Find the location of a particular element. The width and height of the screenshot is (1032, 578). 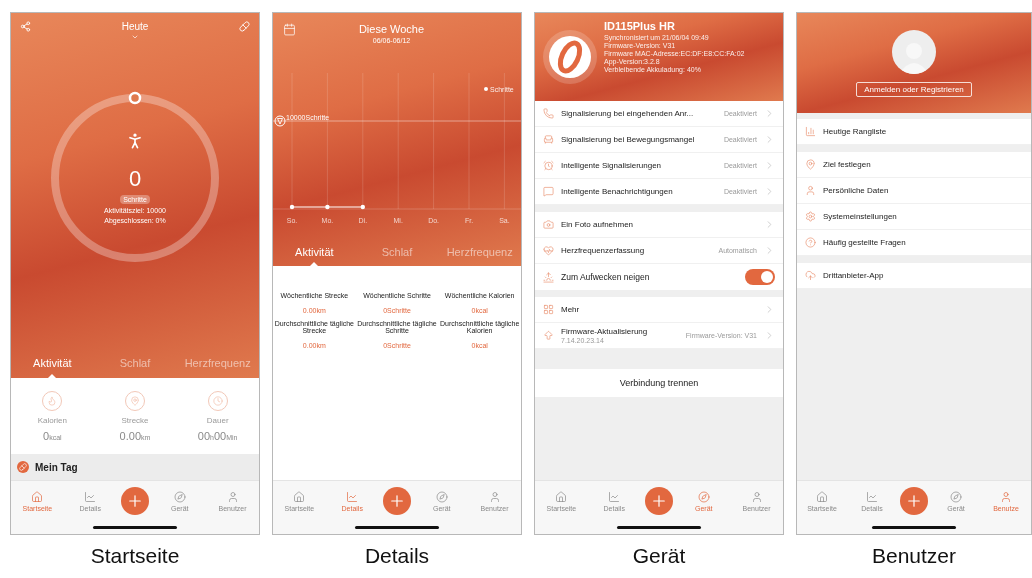

avatar is located at coordinates (914, 51).